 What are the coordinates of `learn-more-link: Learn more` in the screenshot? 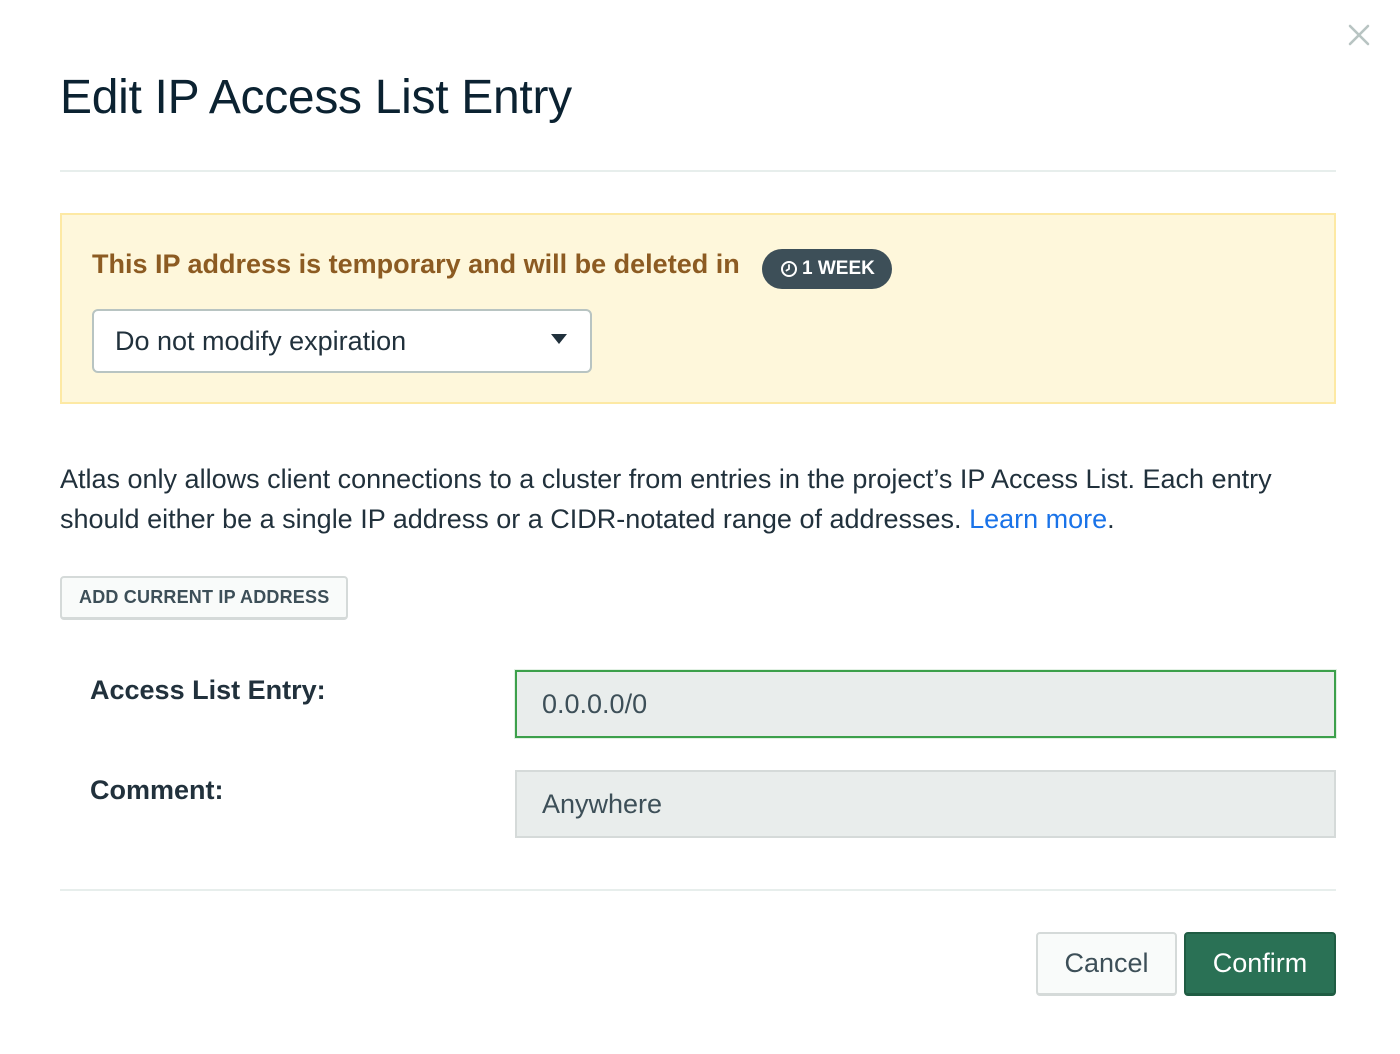 It's located at (1038, 519).